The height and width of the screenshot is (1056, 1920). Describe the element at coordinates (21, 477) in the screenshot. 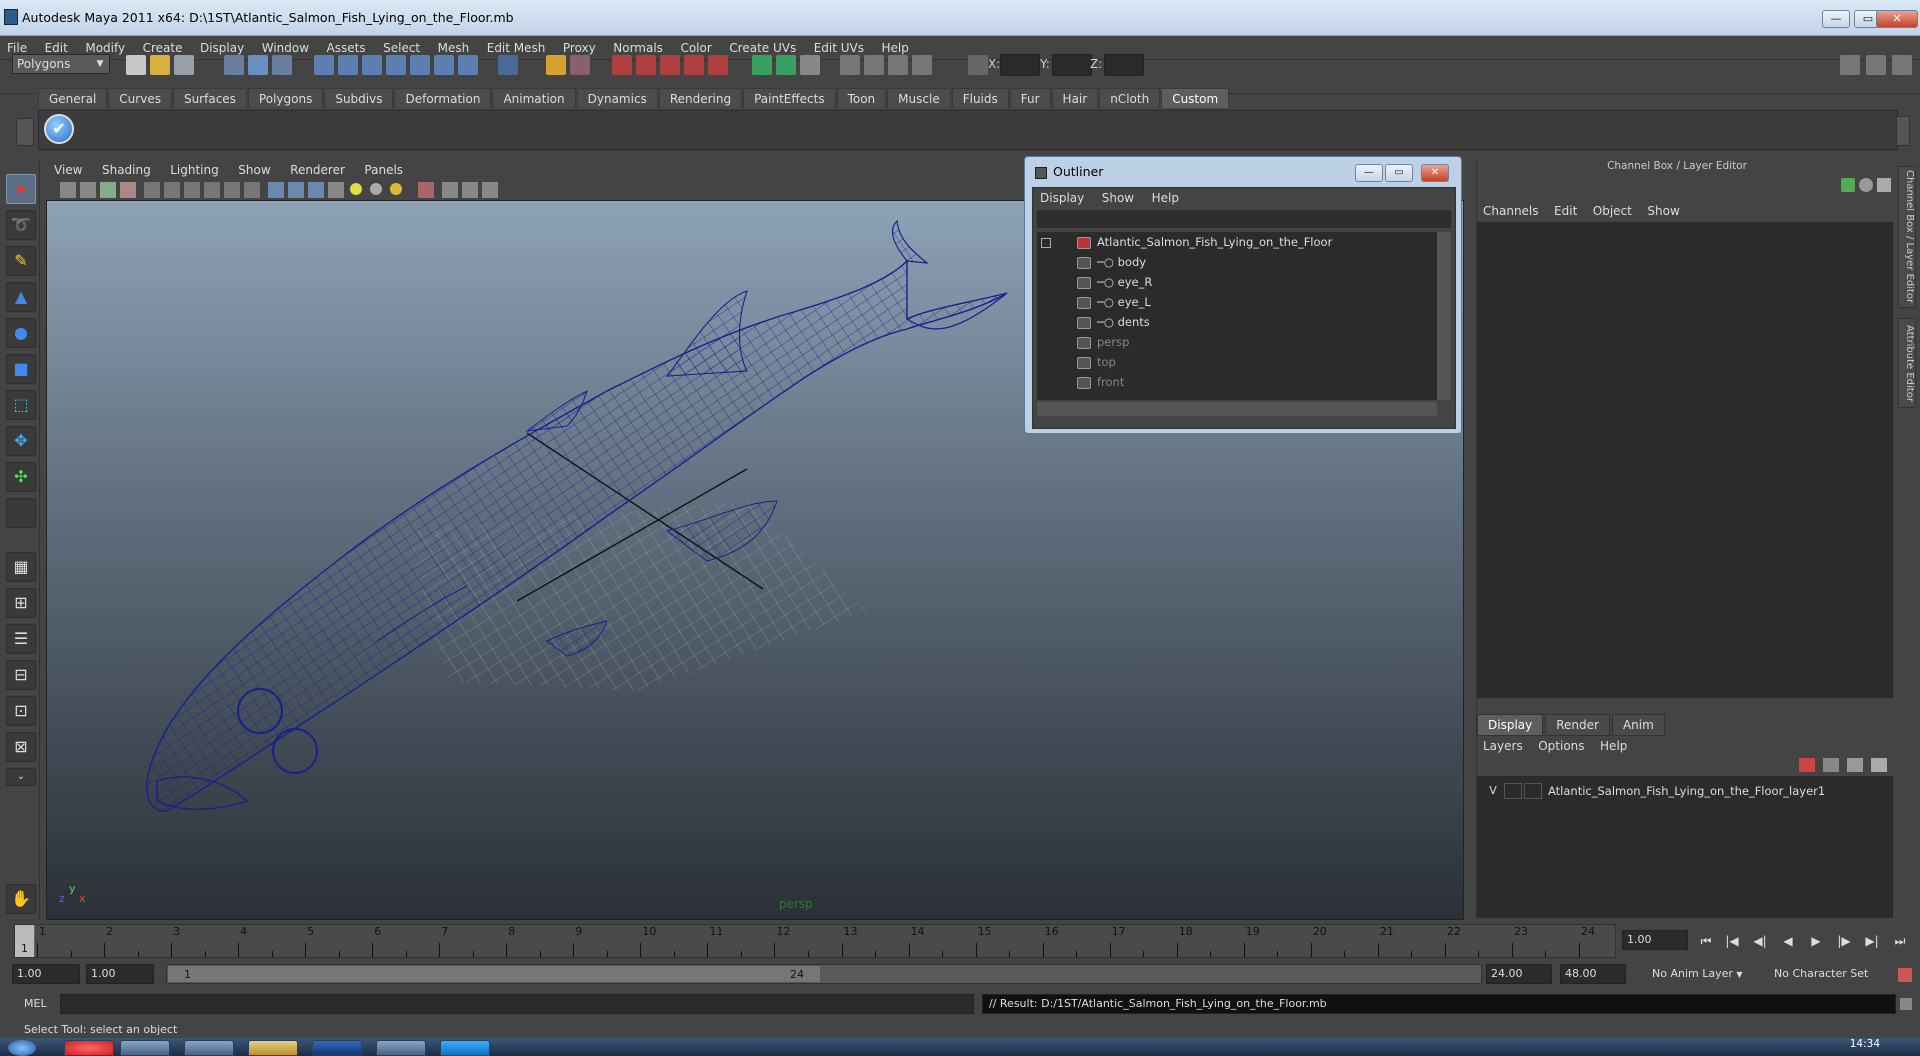

I see `show-manipulator-tool: ✣` at that location.